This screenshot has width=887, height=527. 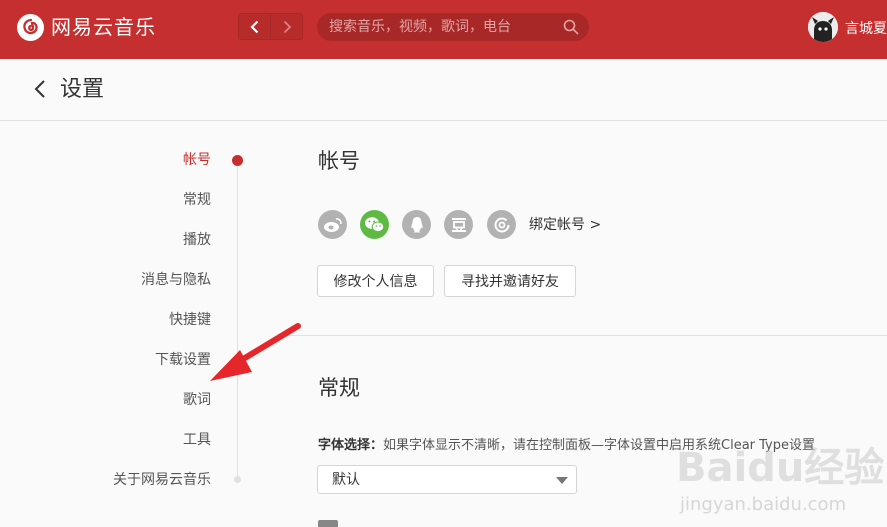 What do you see at coordinates (763, 504) in the screenshot?
I see `watermark-url: jingyan.baidu.com` at bounding box center [763, 504].